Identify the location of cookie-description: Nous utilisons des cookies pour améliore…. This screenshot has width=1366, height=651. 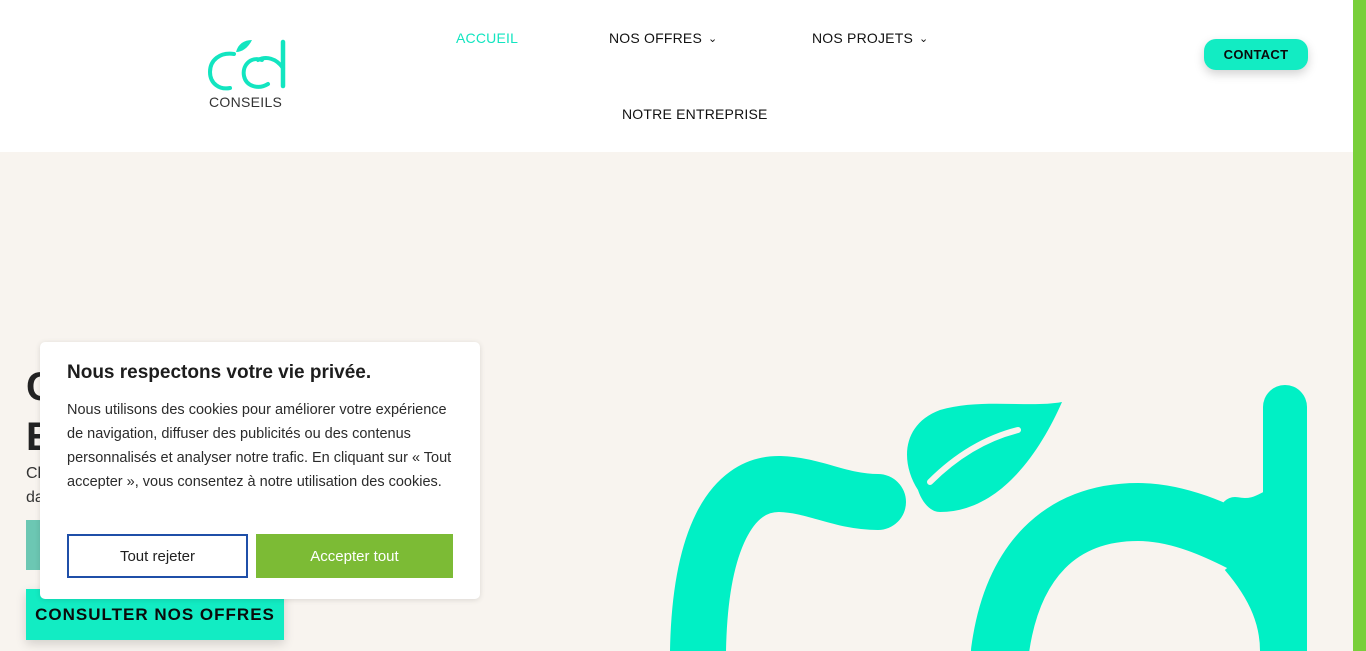
(259, 446).